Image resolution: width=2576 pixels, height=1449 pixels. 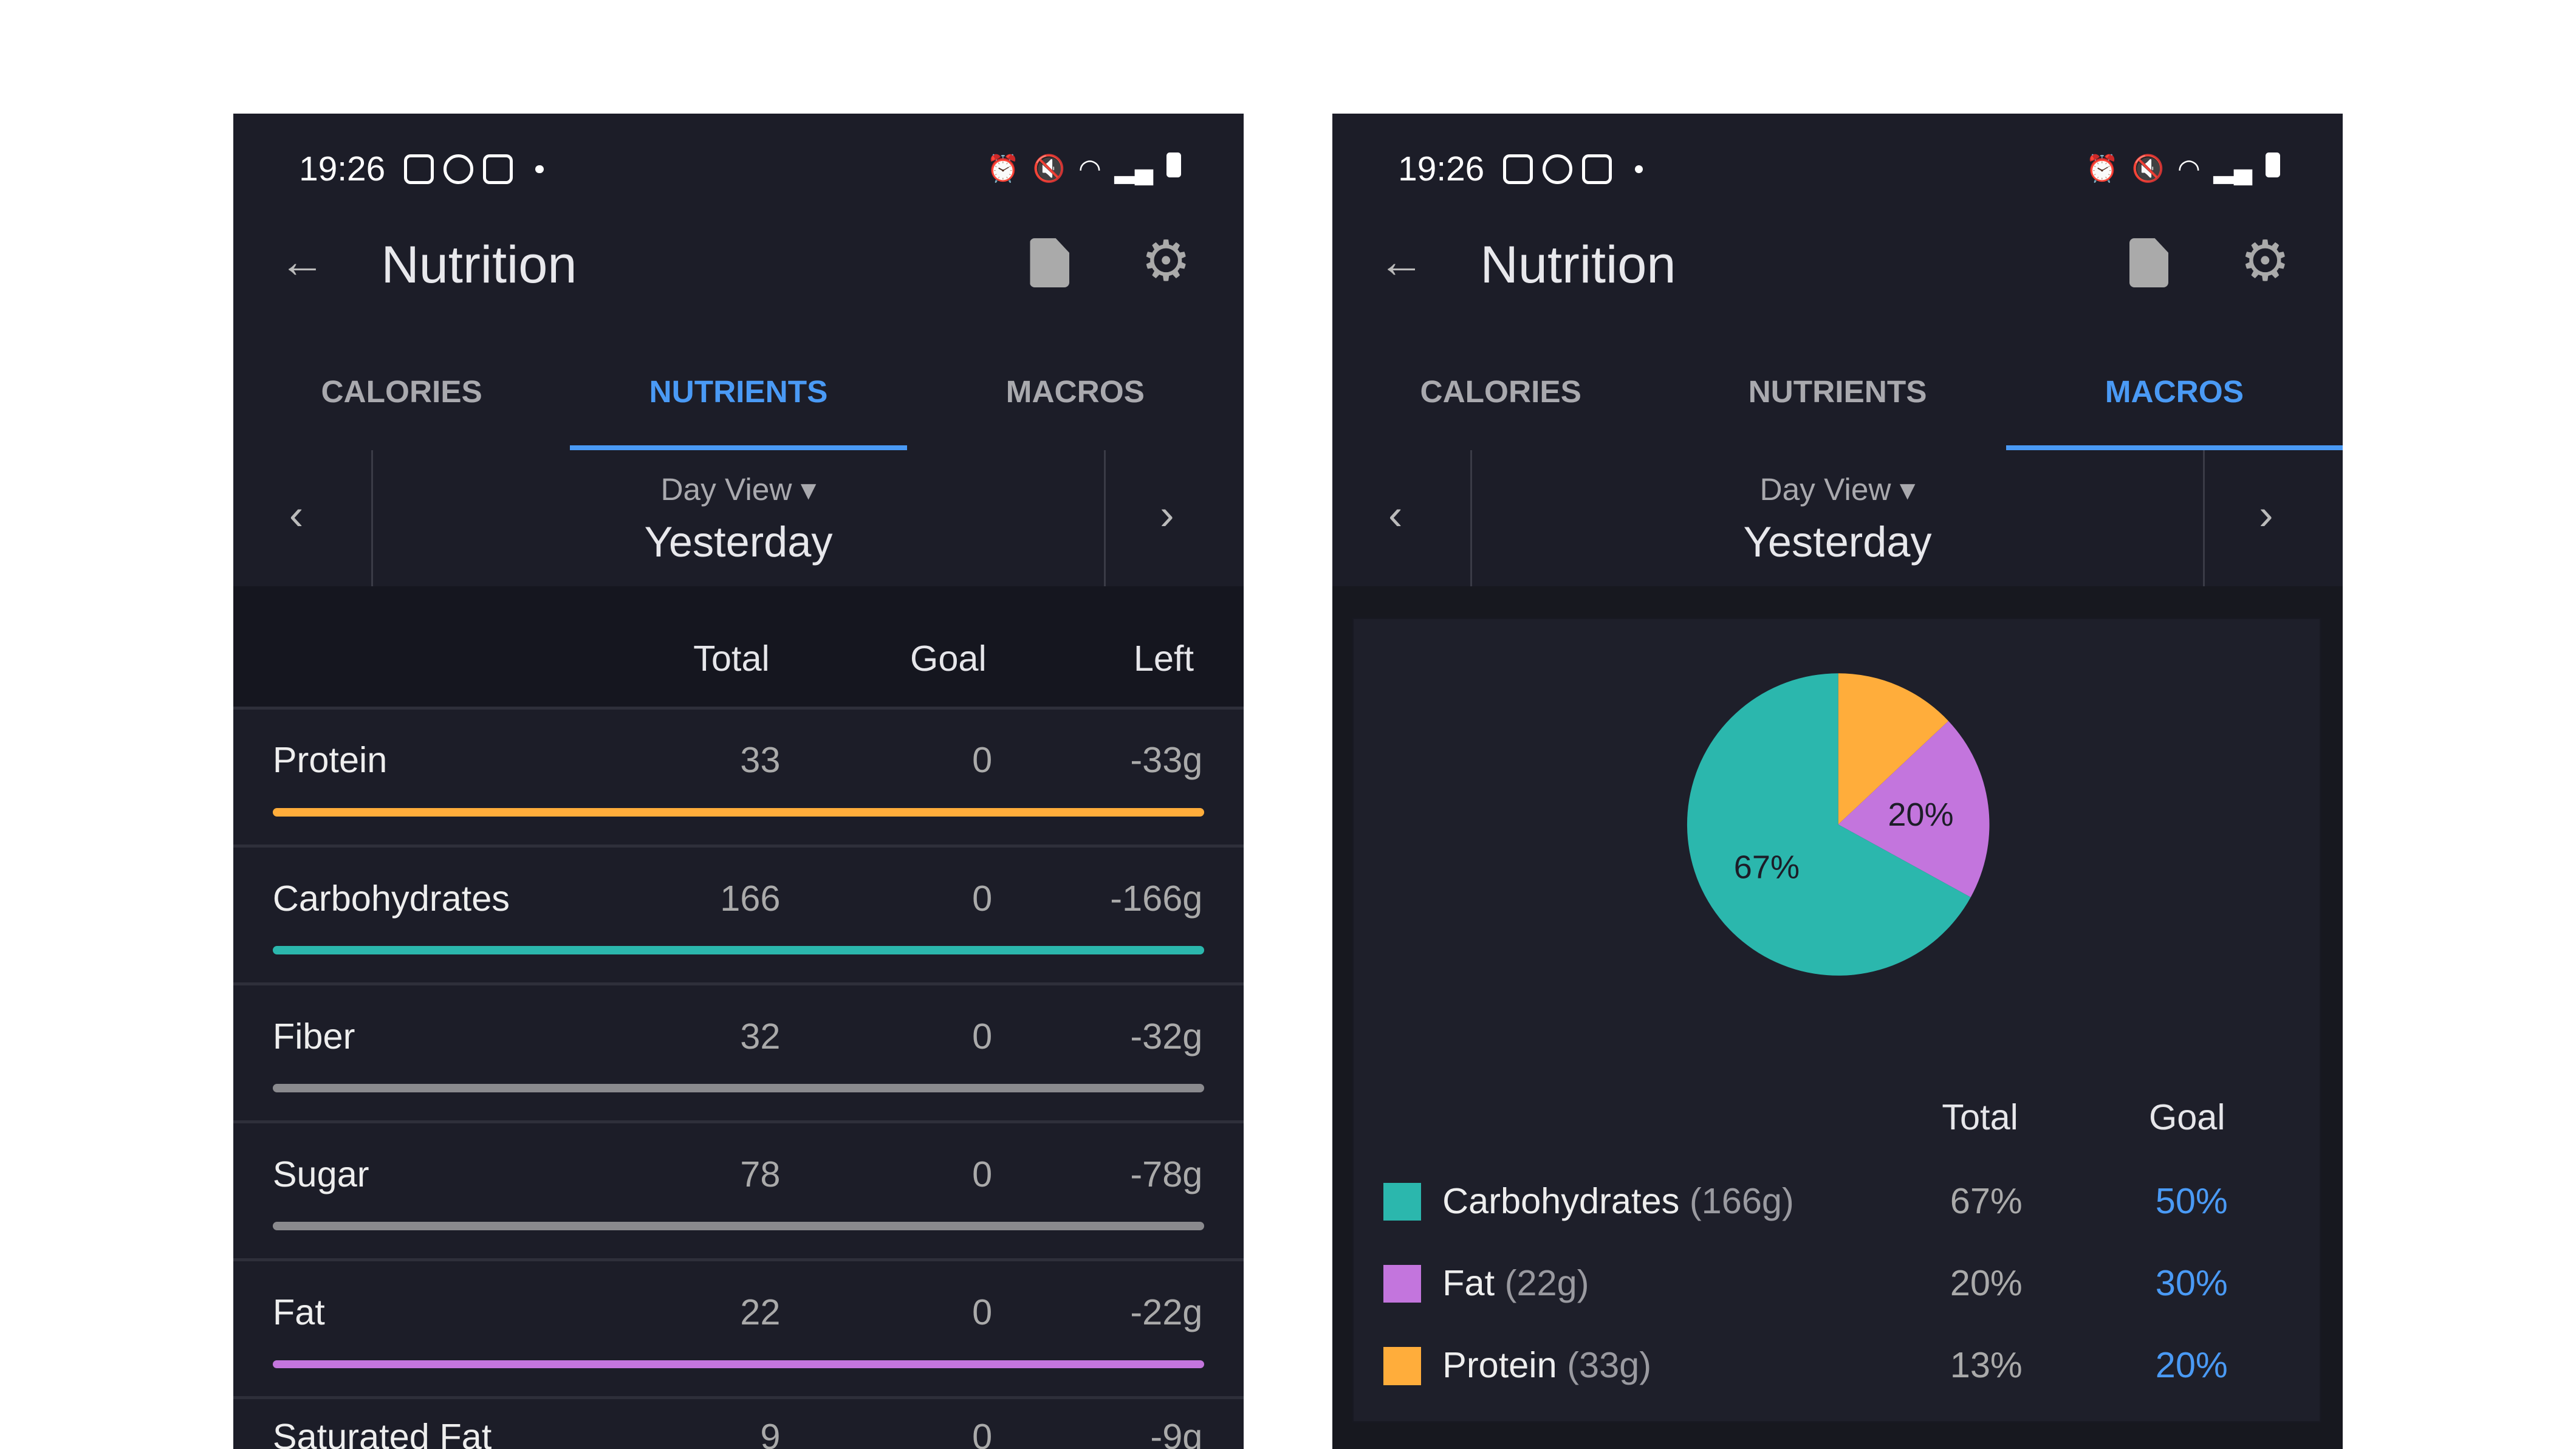 I want to click on mute-icon: 🔇, so click(x=1049, y=169).